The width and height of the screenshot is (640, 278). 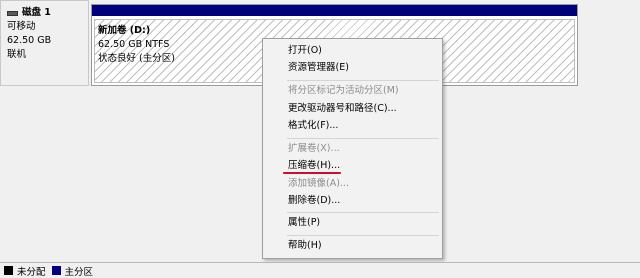 I want to click on disk-title-row: 磁盘 1, so click(x=47, y=13).